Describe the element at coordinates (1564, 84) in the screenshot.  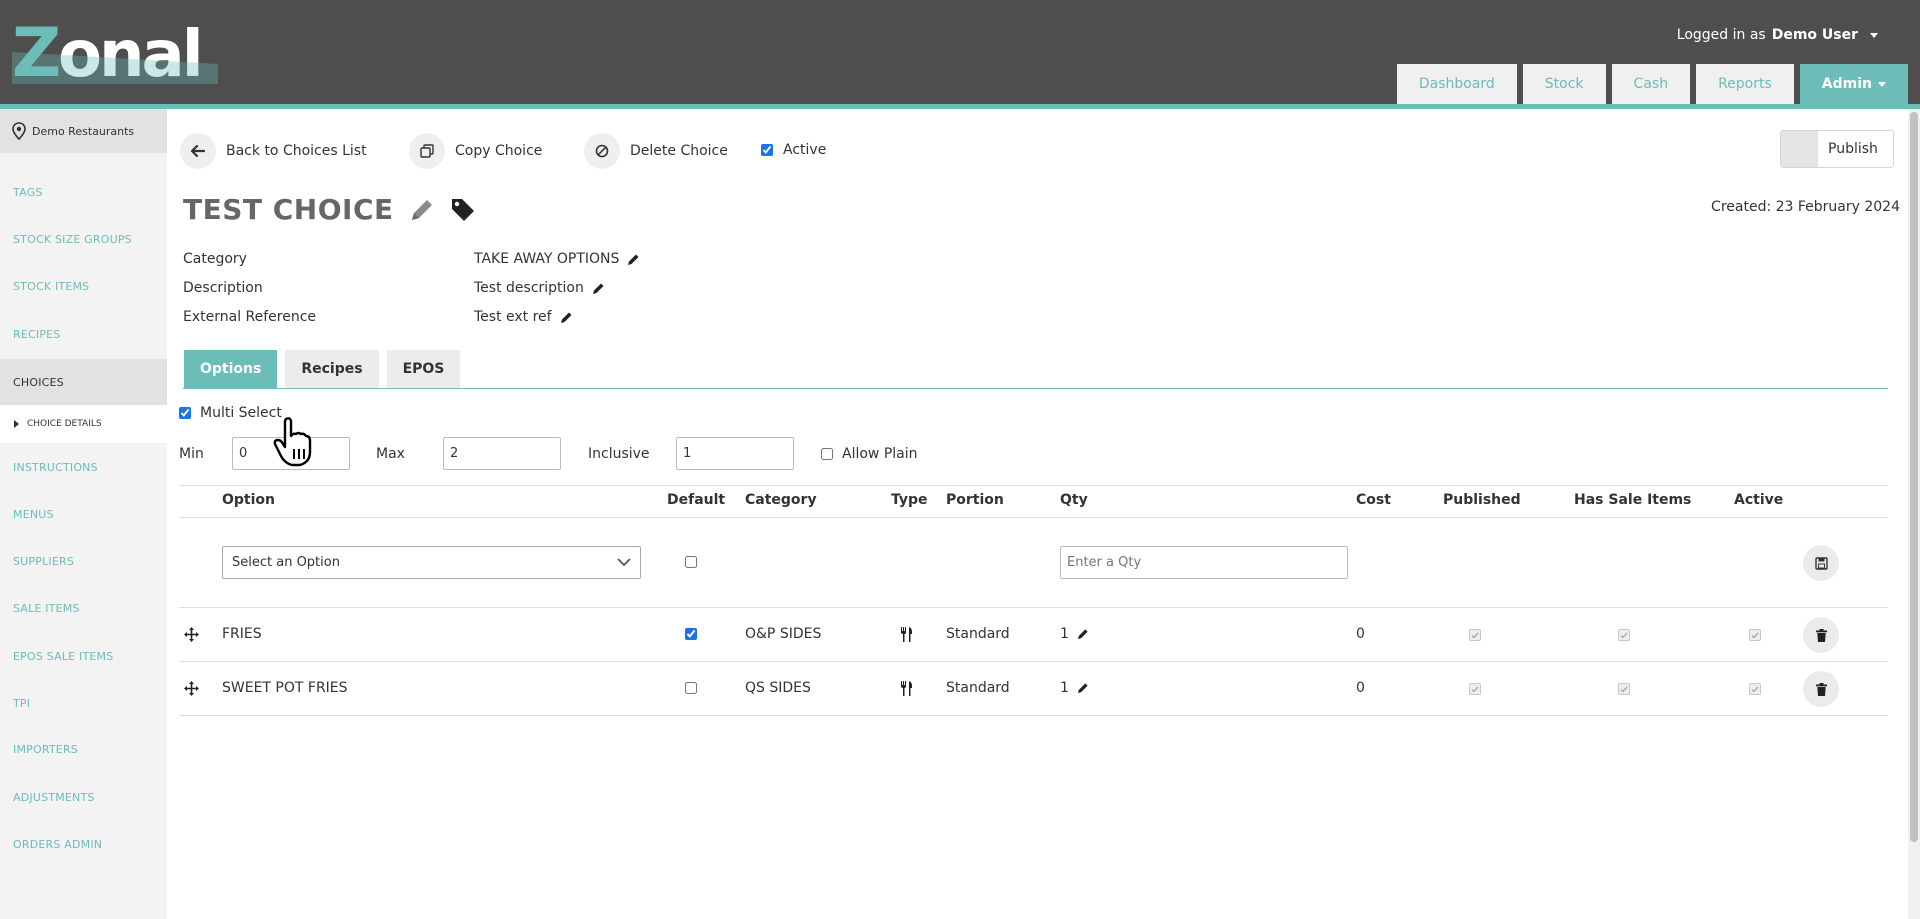
I see `nav-stock: Stock` at that location.